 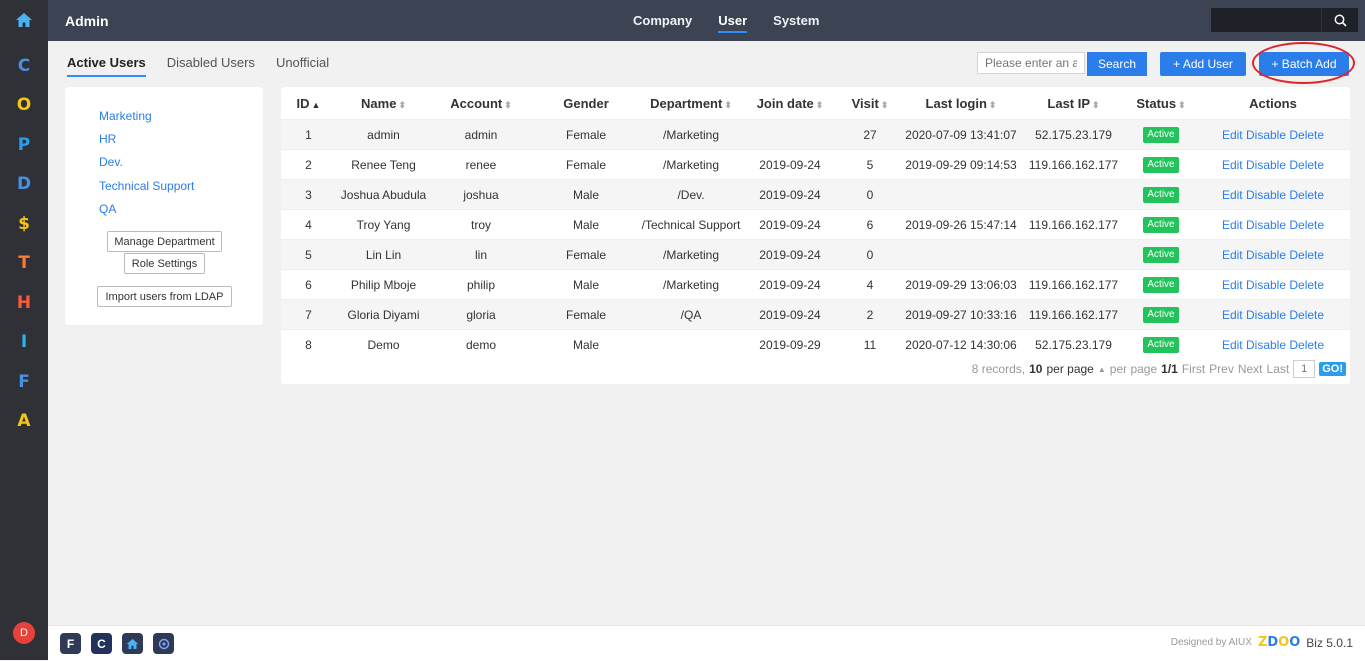 What do you see at coordinates (481, 103) in the screenshot?
I see `column-header: Account ⬍` at bounding box center [481, 103].